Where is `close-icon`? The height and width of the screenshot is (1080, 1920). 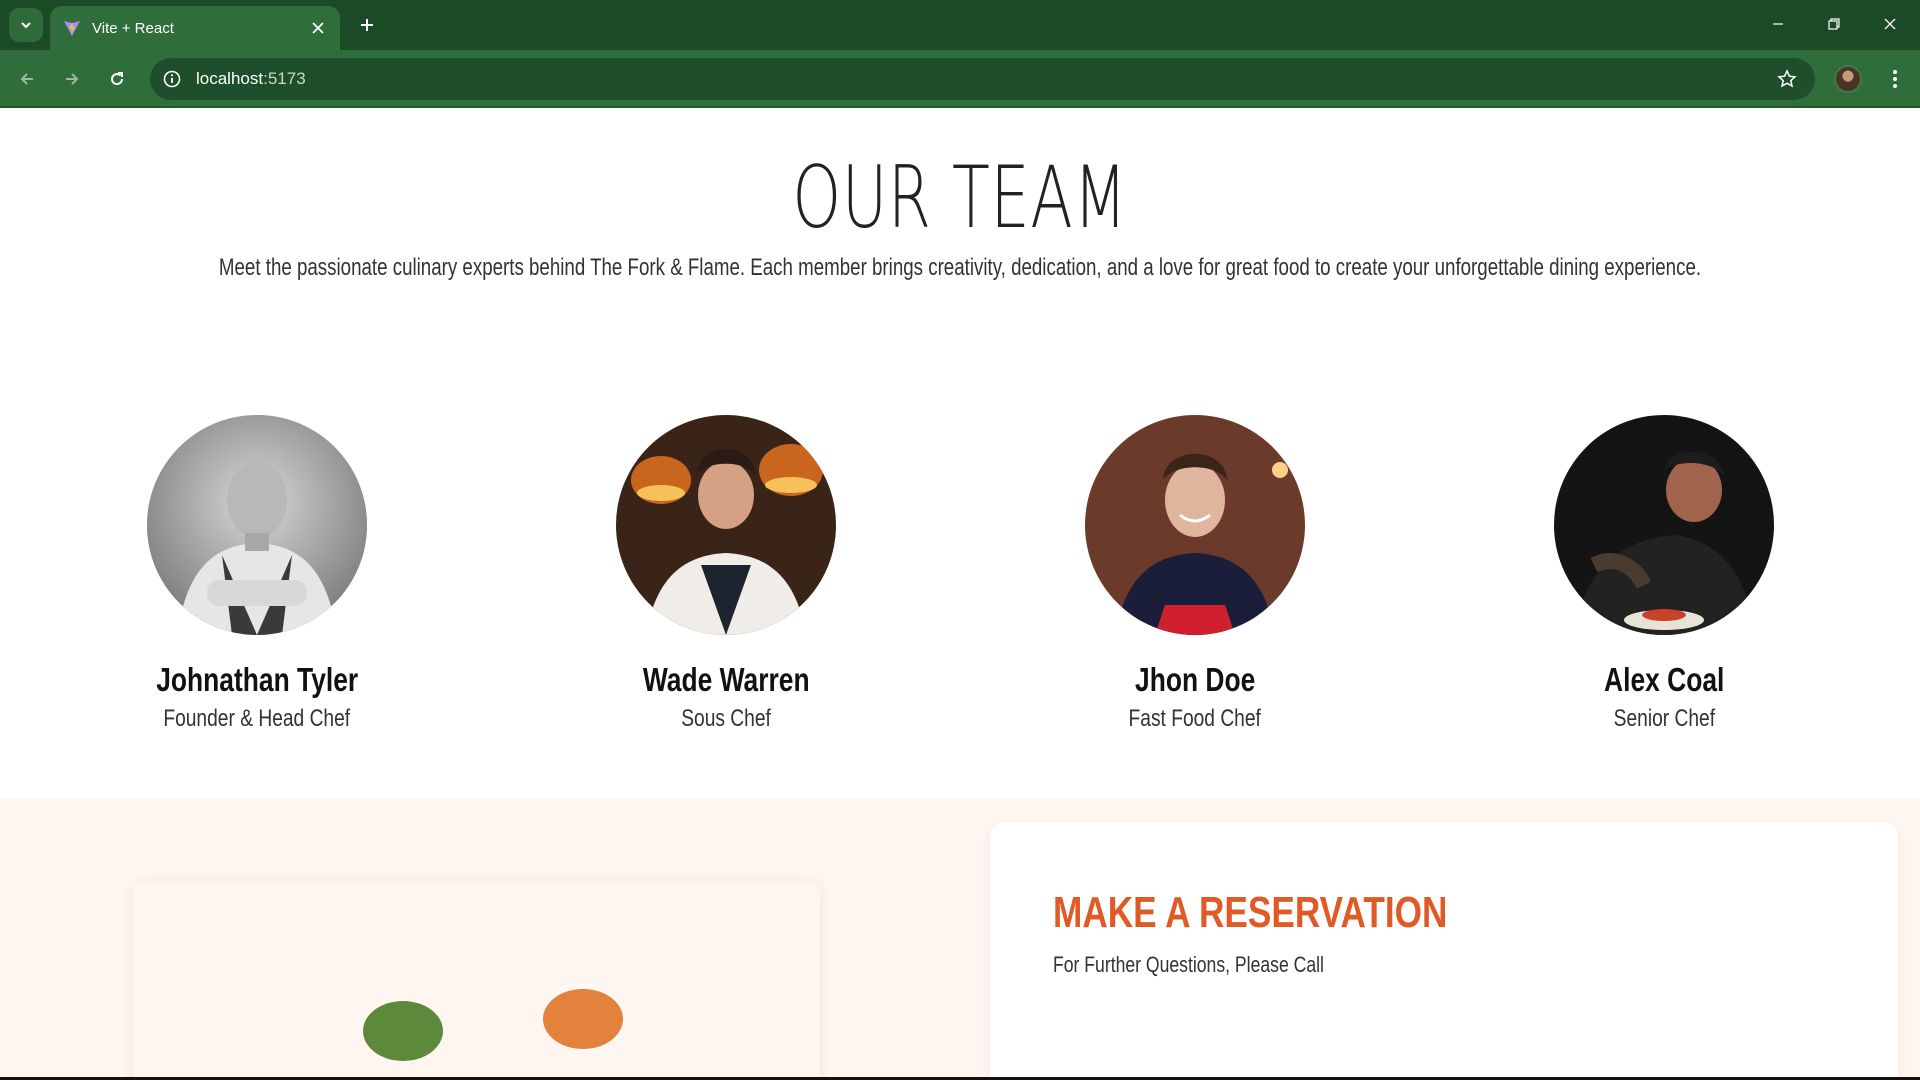
close-icon is located at coordinates (1890, 24).